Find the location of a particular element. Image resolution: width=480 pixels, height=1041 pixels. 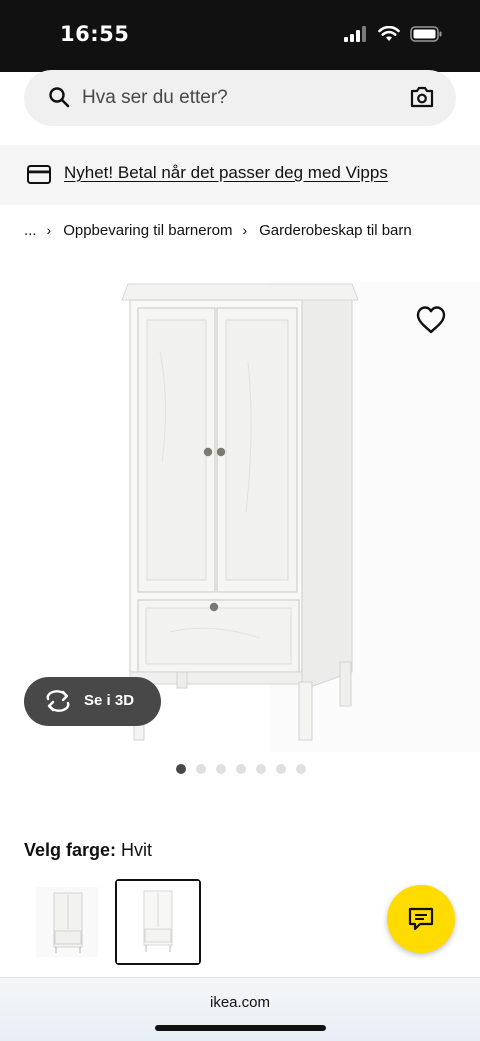

wifi-icon is located at coordinates (389, 33).